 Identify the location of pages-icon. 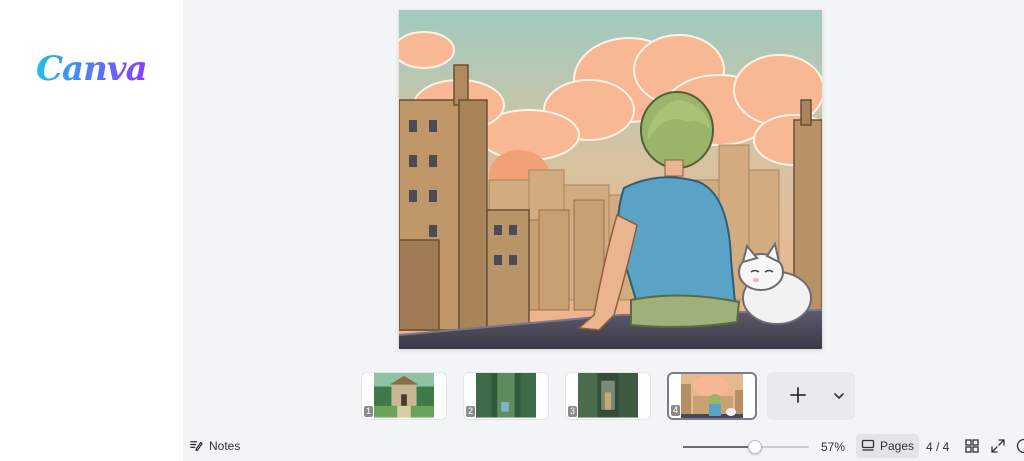
(868, 445).